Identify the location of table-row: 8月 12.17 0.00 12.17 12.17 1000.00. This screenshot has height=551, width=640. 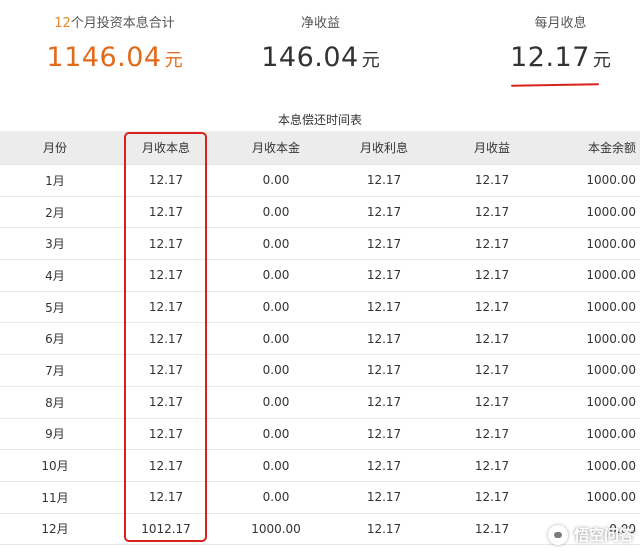
(320, 402).